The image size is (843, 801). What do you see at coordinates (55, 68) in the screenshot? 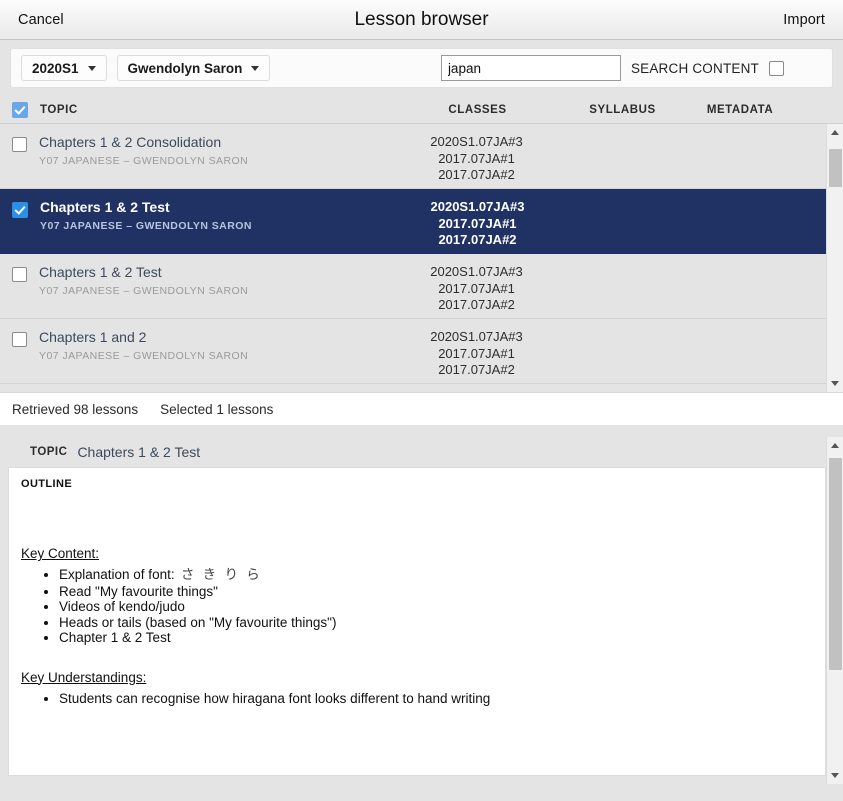
I see `term-dropdown-label: 2020S1` at bounding box center [55, 68].